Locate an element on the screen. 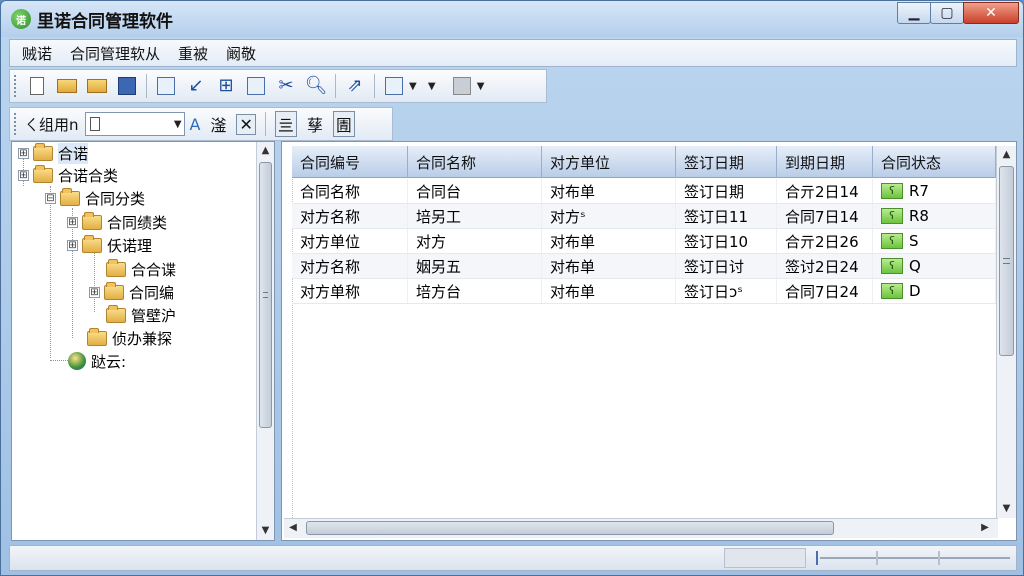  scroll-left-arrow-icon: ◀ is located at coordinates (293, 528).